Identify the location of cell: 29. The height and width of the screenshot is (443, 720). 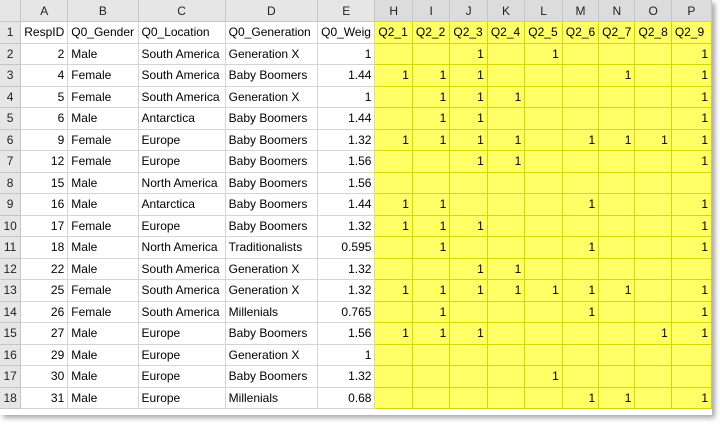
(44, 355).